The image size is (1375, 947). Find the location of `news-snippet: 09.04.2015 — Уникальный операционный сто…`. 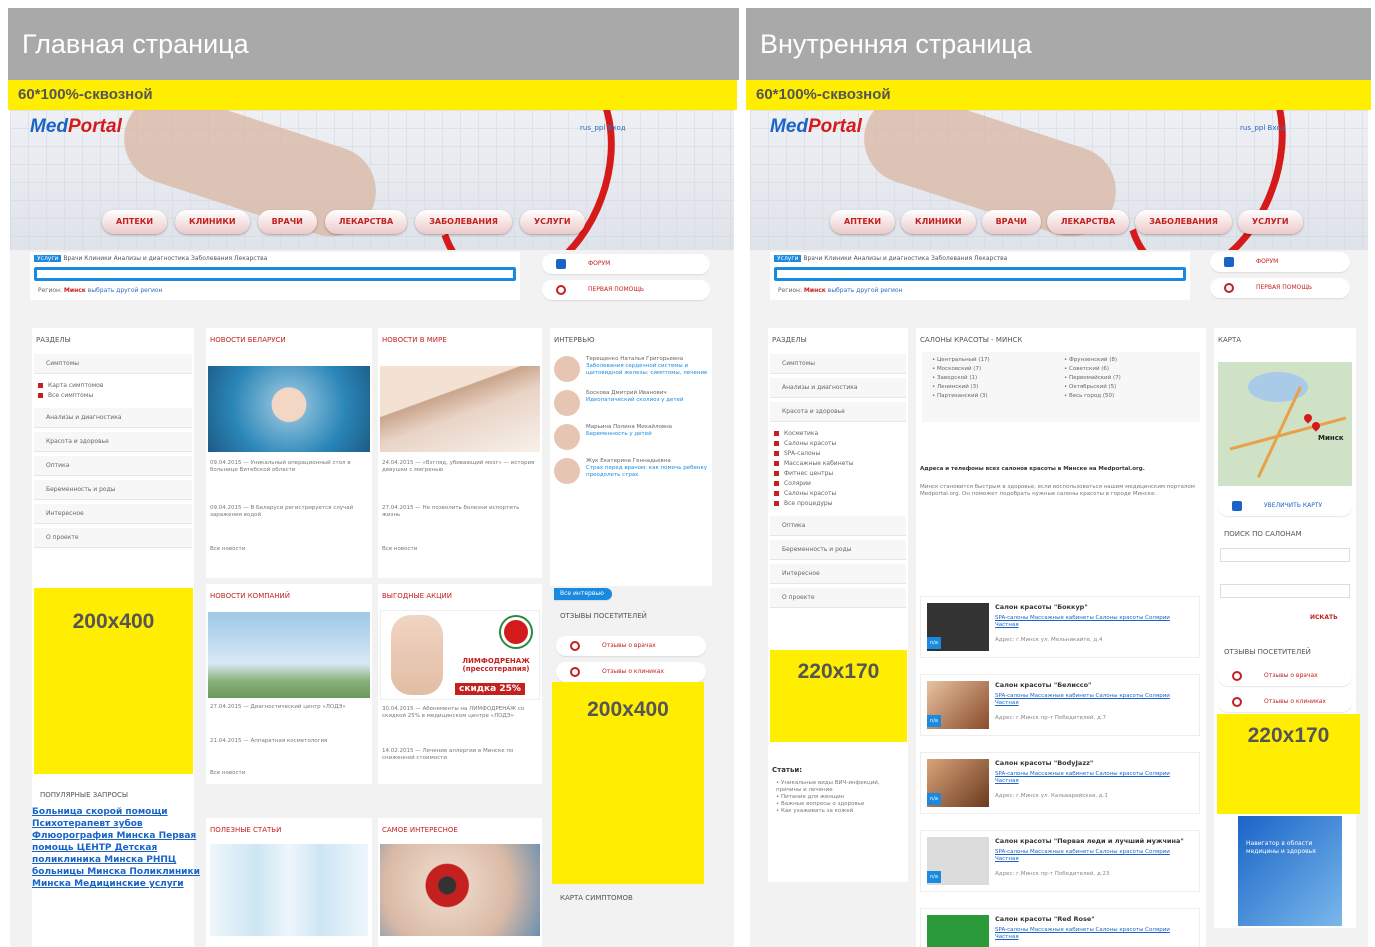

news-snippet: 09.04.2015 — Уникальный операционный сто… is located at coordinates (289, 467).